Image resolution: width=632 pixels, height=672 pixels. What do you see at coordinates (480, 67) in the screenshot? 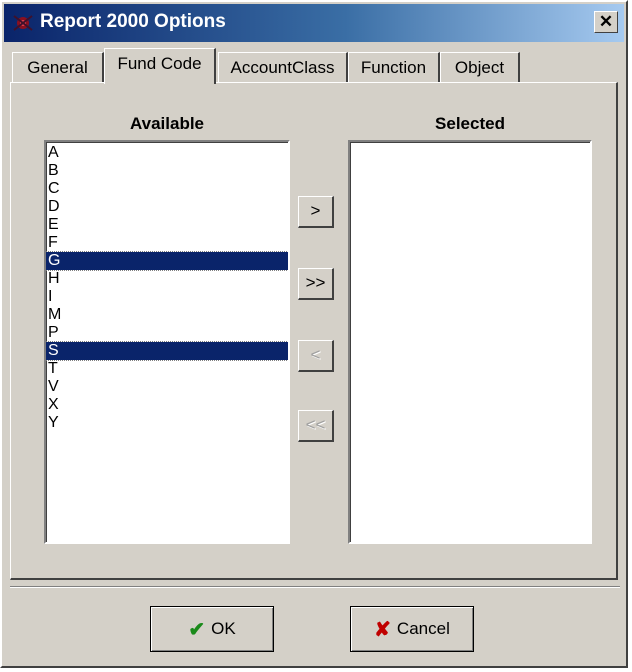
I see `tab-object: Object` at bounding box center [480, 67].